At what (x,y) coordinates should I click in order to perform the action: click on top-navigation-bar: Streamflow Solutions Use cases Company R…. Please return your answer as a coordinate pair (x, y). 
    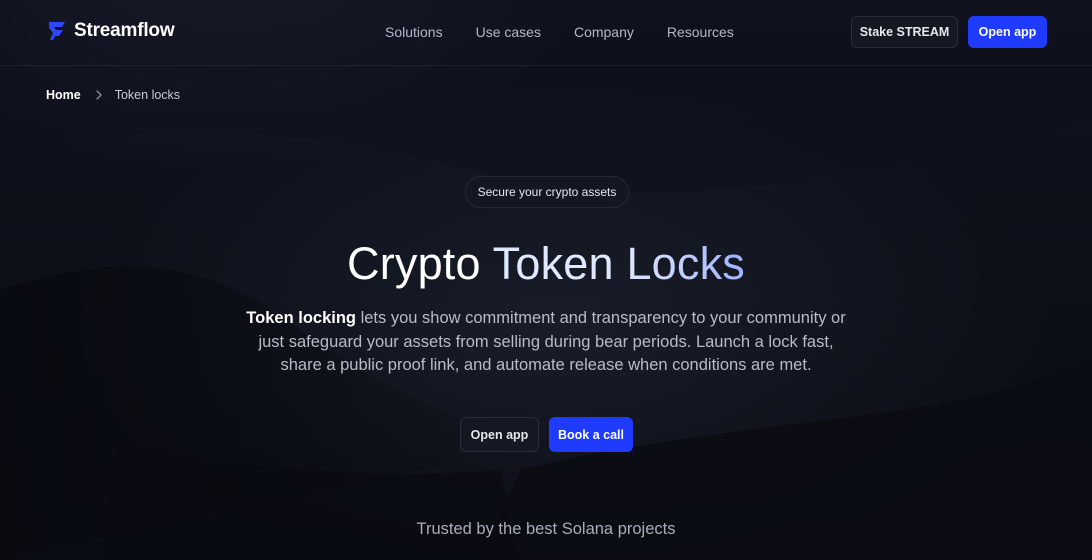
    Looking at the image, I should click on (546, 33).